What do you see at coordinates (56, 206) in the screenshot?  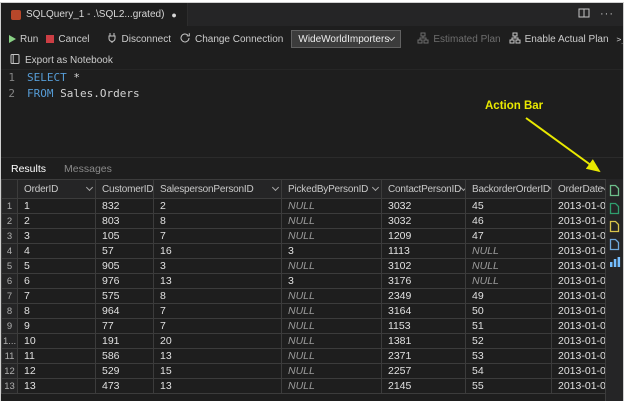 I see `grid-cell: 1` at bounding box center [56, 206].